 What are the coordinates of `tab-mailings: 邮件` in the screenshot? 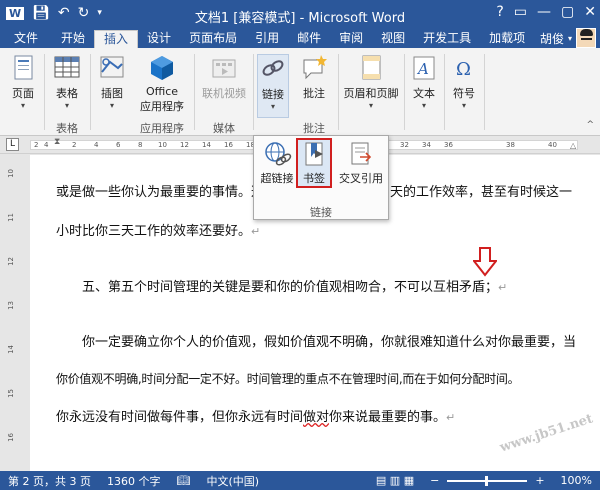 It's located at (309, 39).